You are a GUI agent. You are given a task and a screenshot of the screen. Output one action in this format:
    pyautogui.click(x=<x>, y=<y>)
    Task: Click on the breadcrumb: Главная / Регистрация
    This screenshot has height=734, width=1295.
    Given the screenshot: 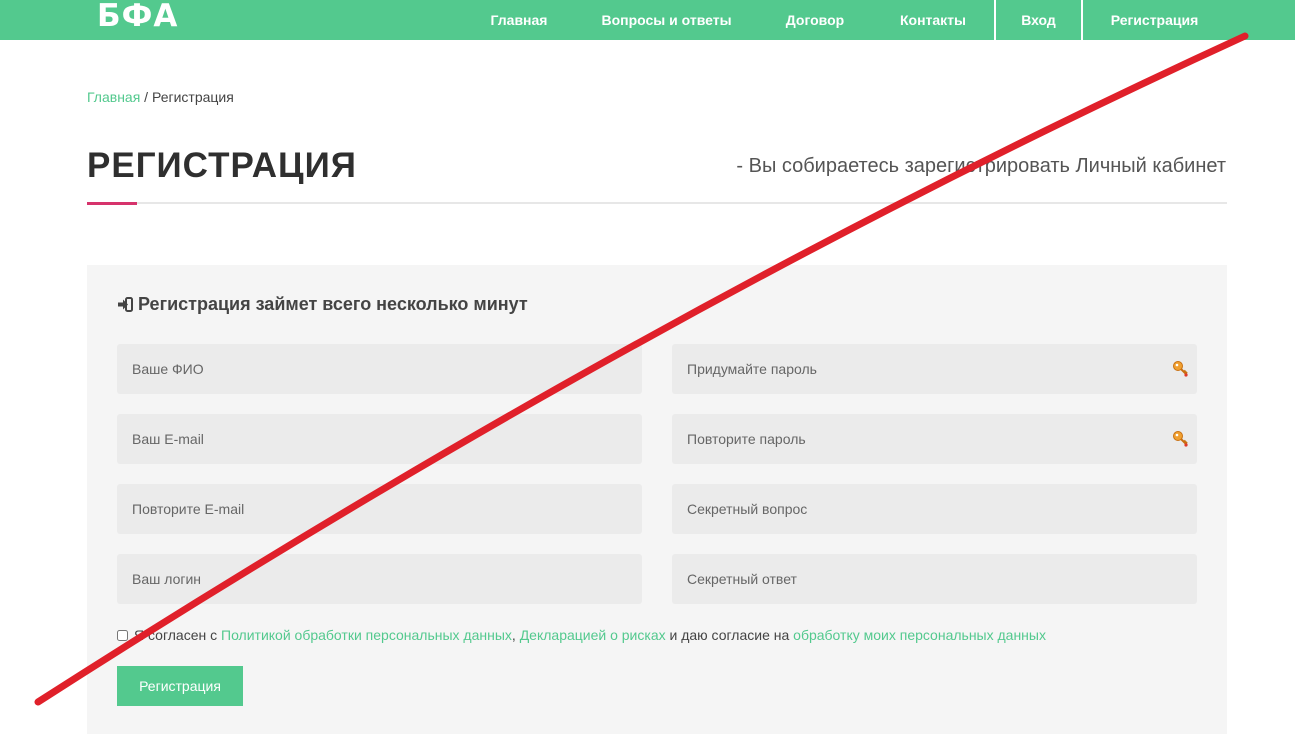 What is the action you would take?
    pyautogui.click(x=160, y=97)
    